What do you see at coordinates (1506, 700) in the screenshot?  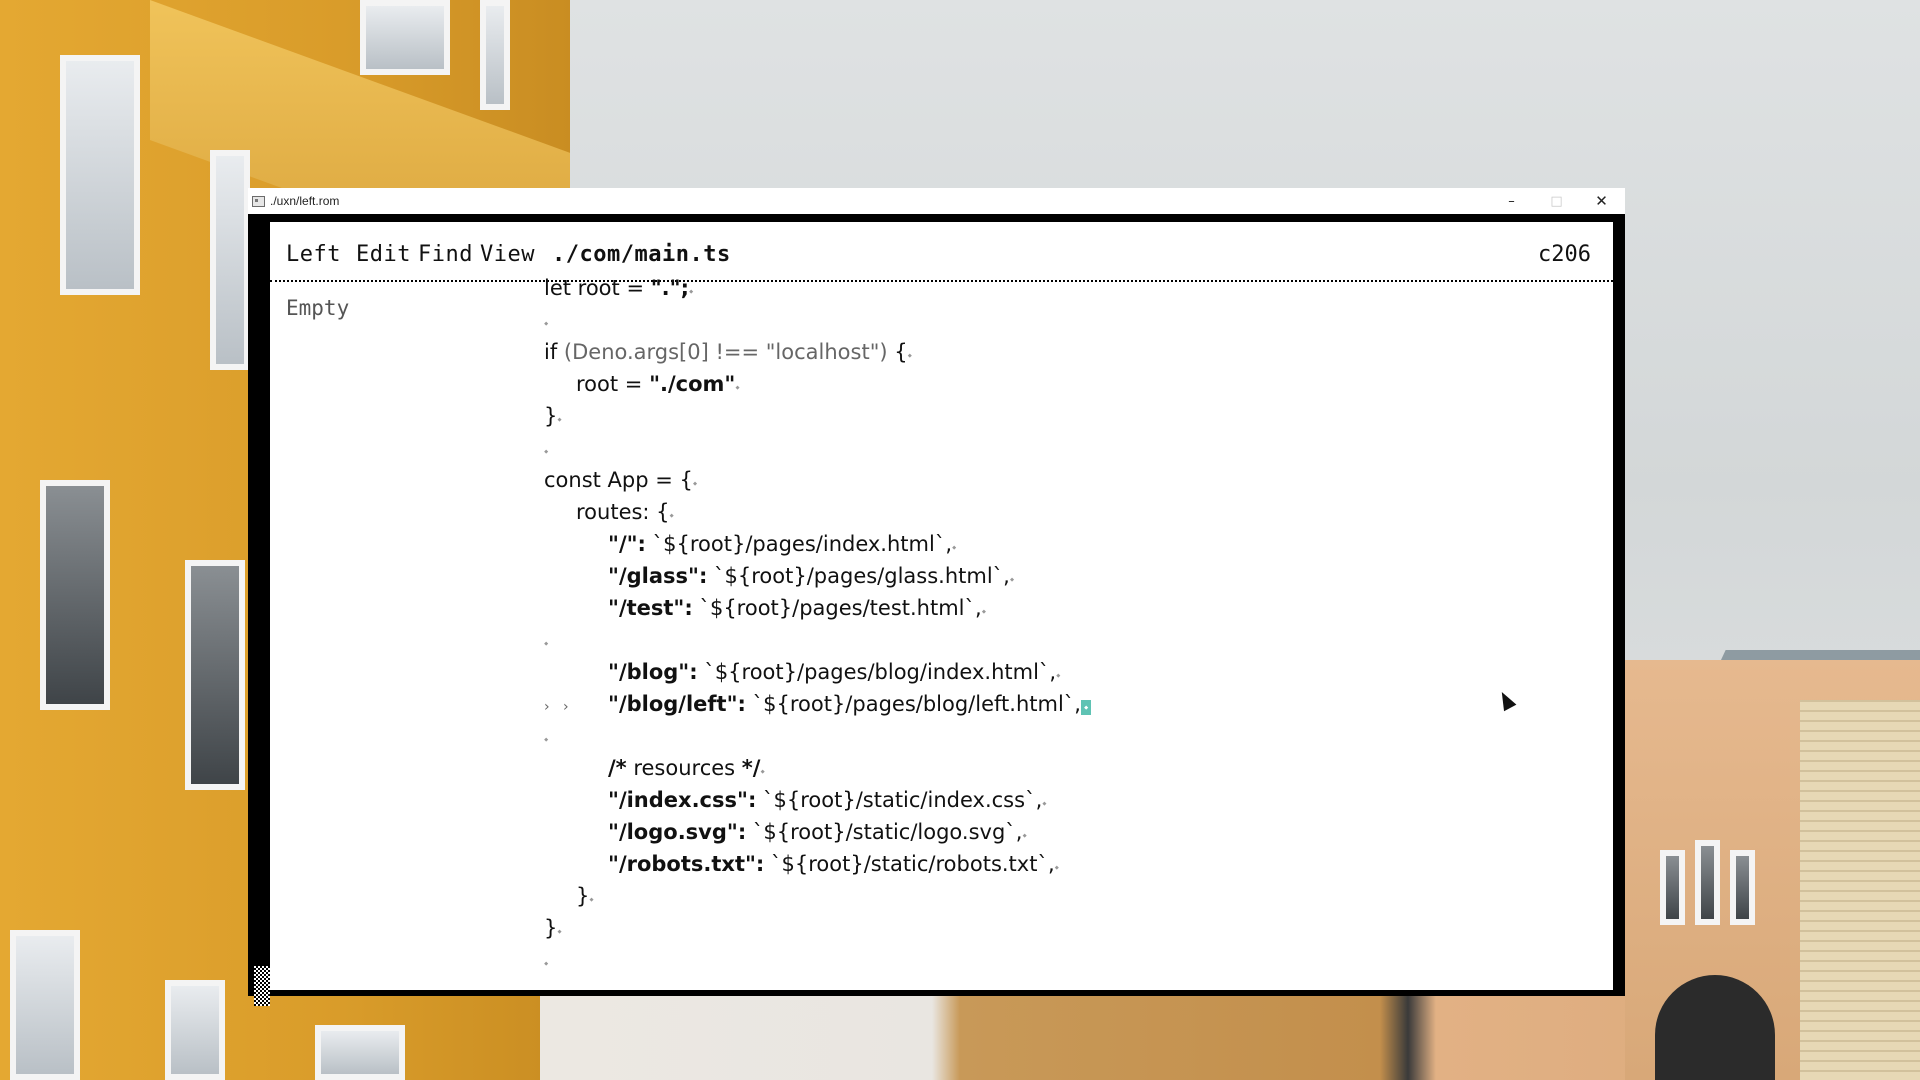 I see `mouse-pointer-icon` at bounding box center [1506, 700].